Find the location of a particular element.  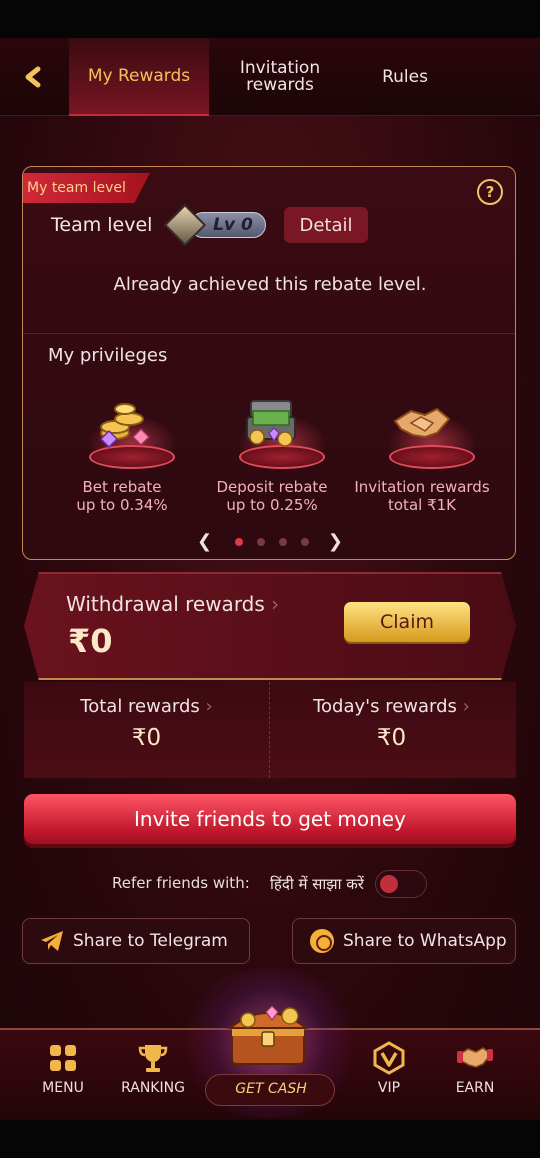

get-cash-pill: GET CASH is located at coordinates (270, 1090).